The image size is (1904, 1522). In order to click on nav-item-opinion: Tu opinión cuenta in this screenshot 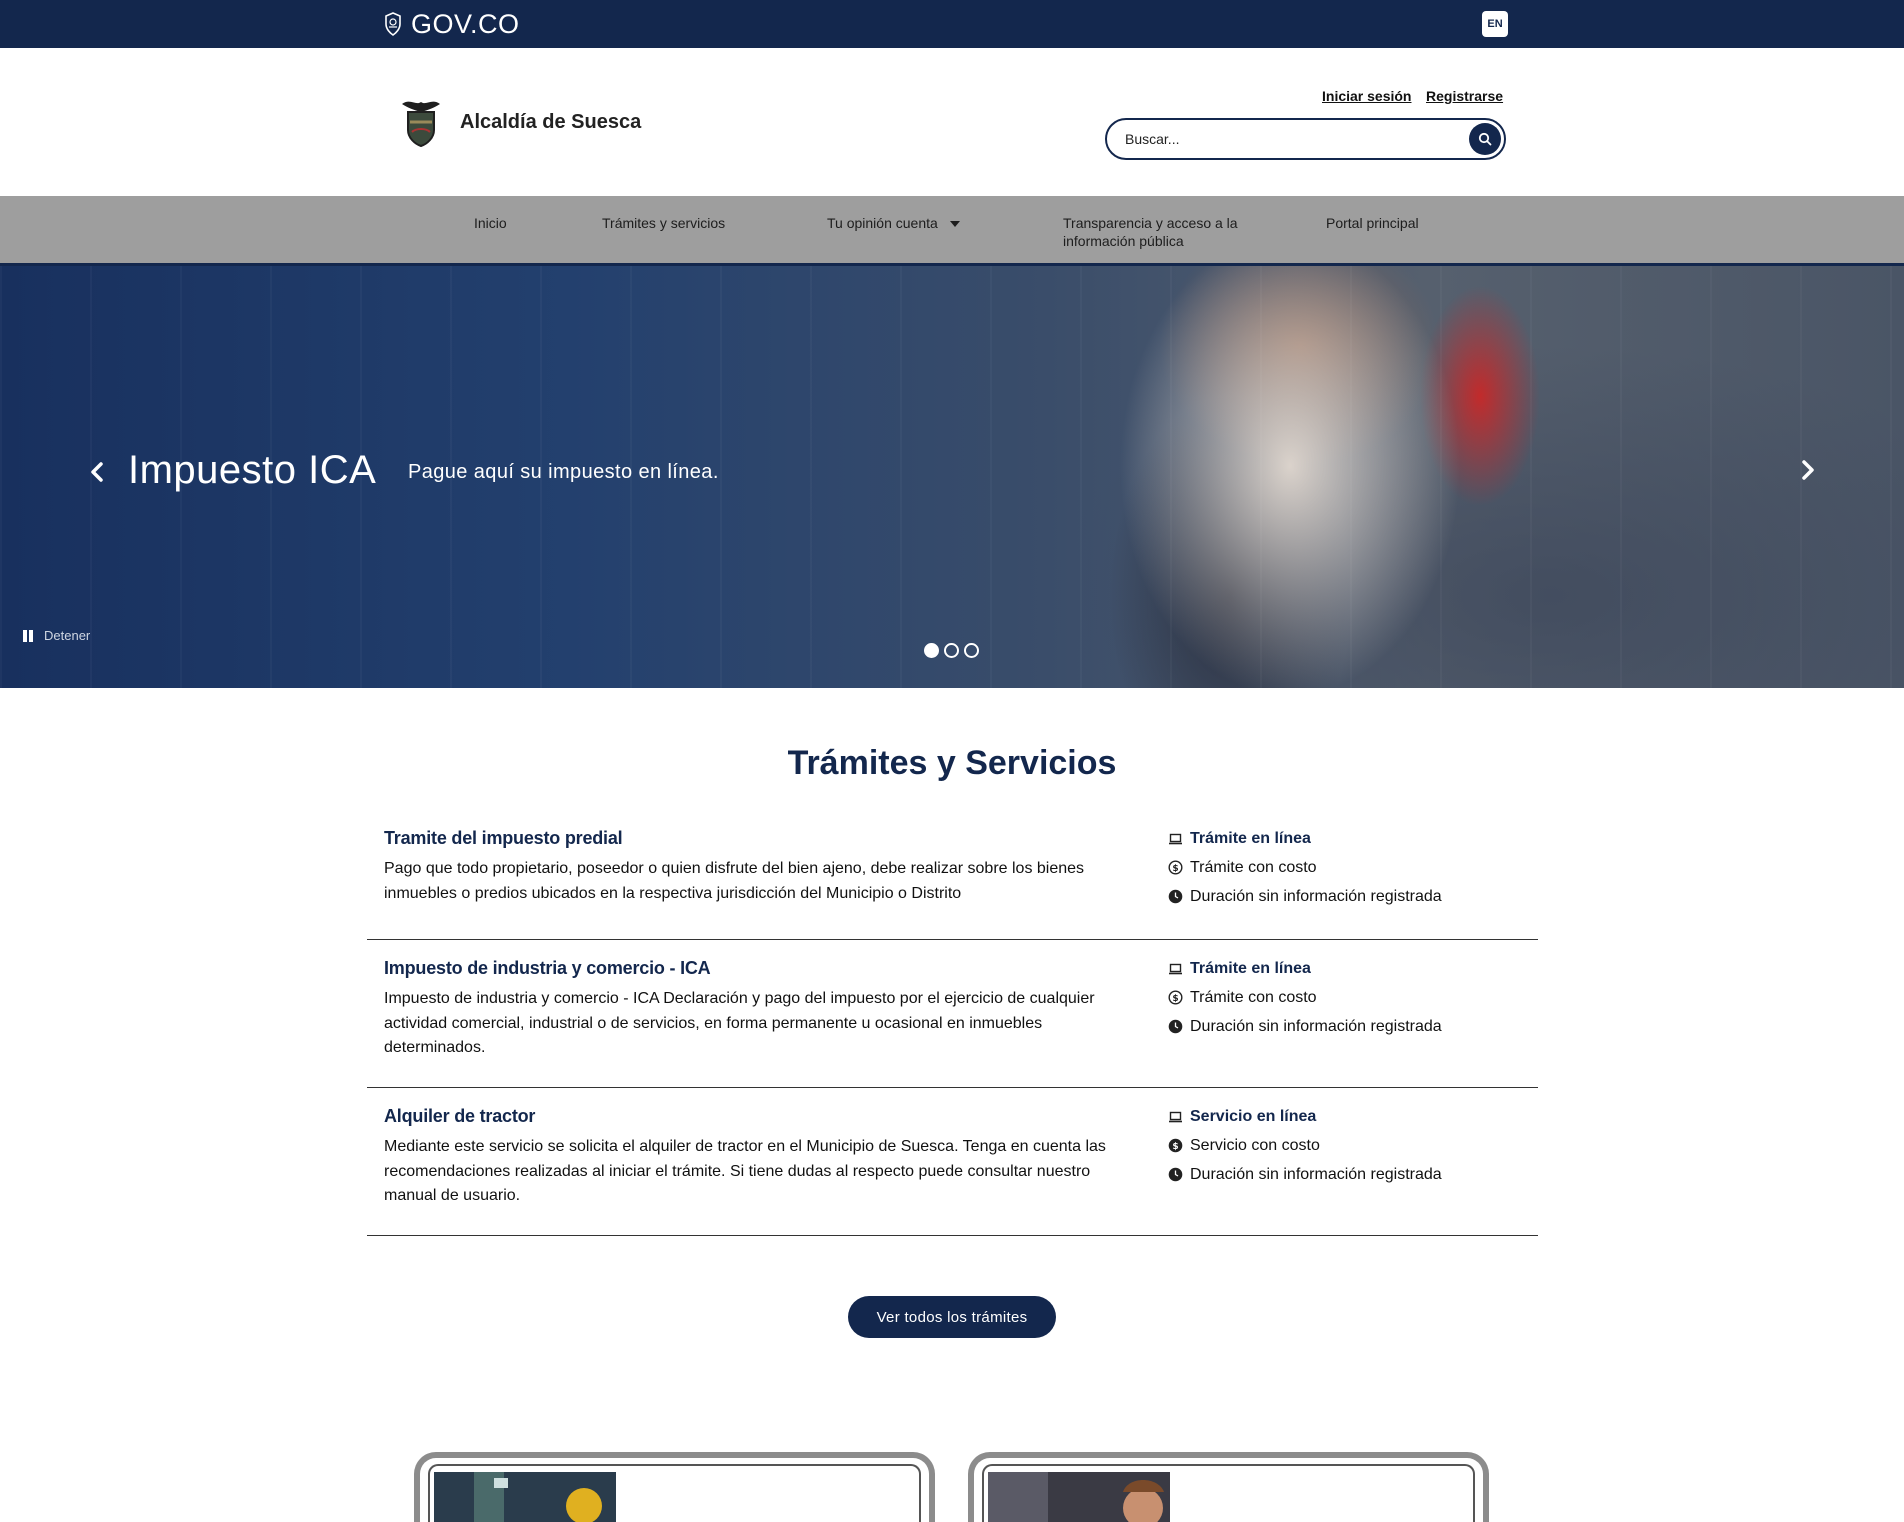, I will do `click(893, 223)`.